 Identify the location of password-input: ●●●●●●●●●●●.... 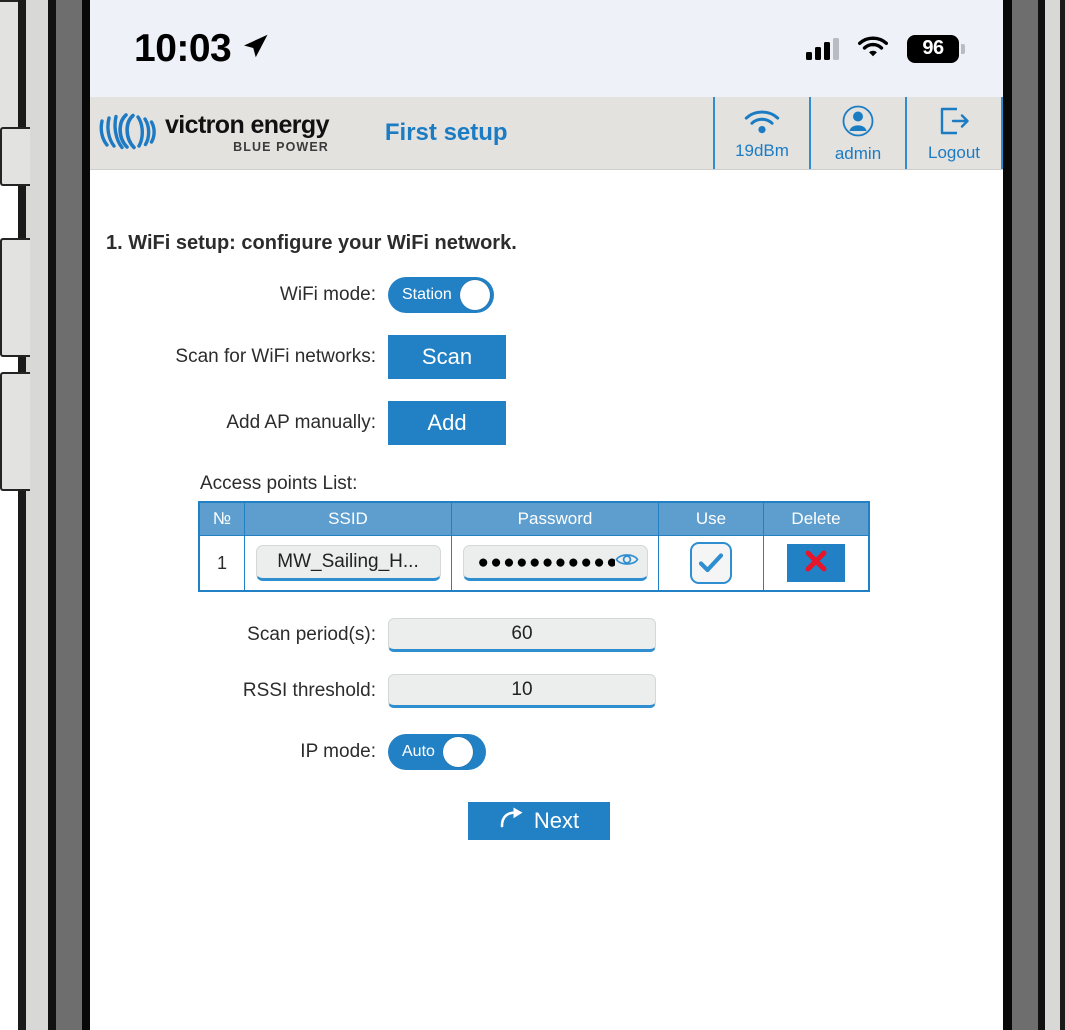
(555, 563).